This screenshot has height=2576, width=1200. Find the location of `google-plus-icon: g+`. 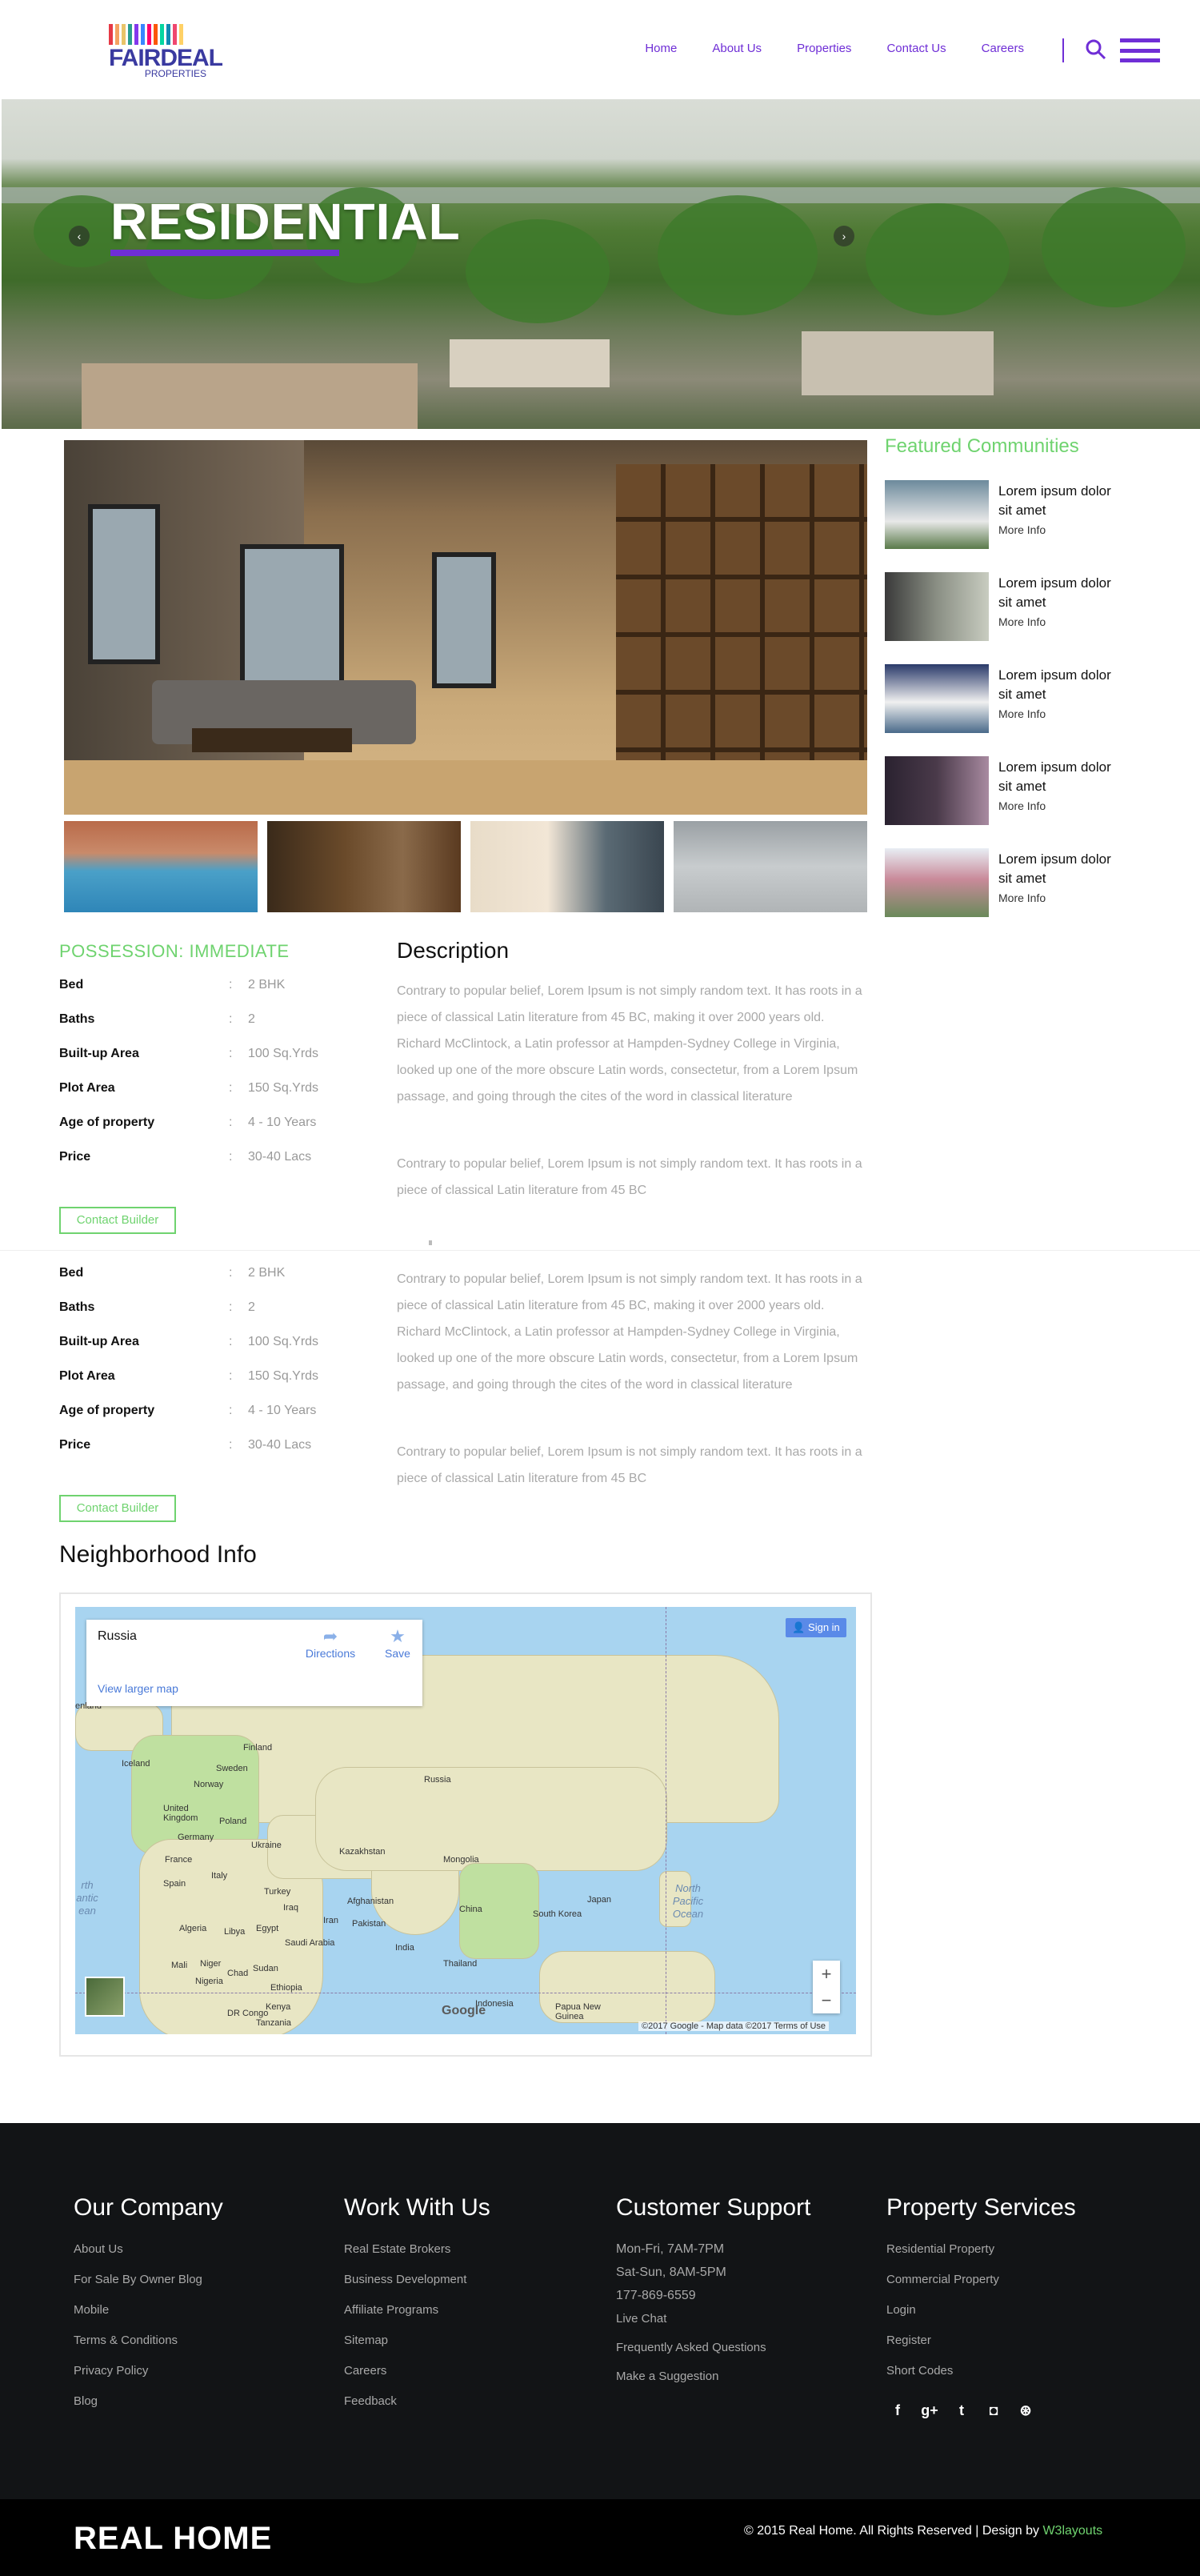

google-plus-icon: g+ is located at coordinates (929, 2410).